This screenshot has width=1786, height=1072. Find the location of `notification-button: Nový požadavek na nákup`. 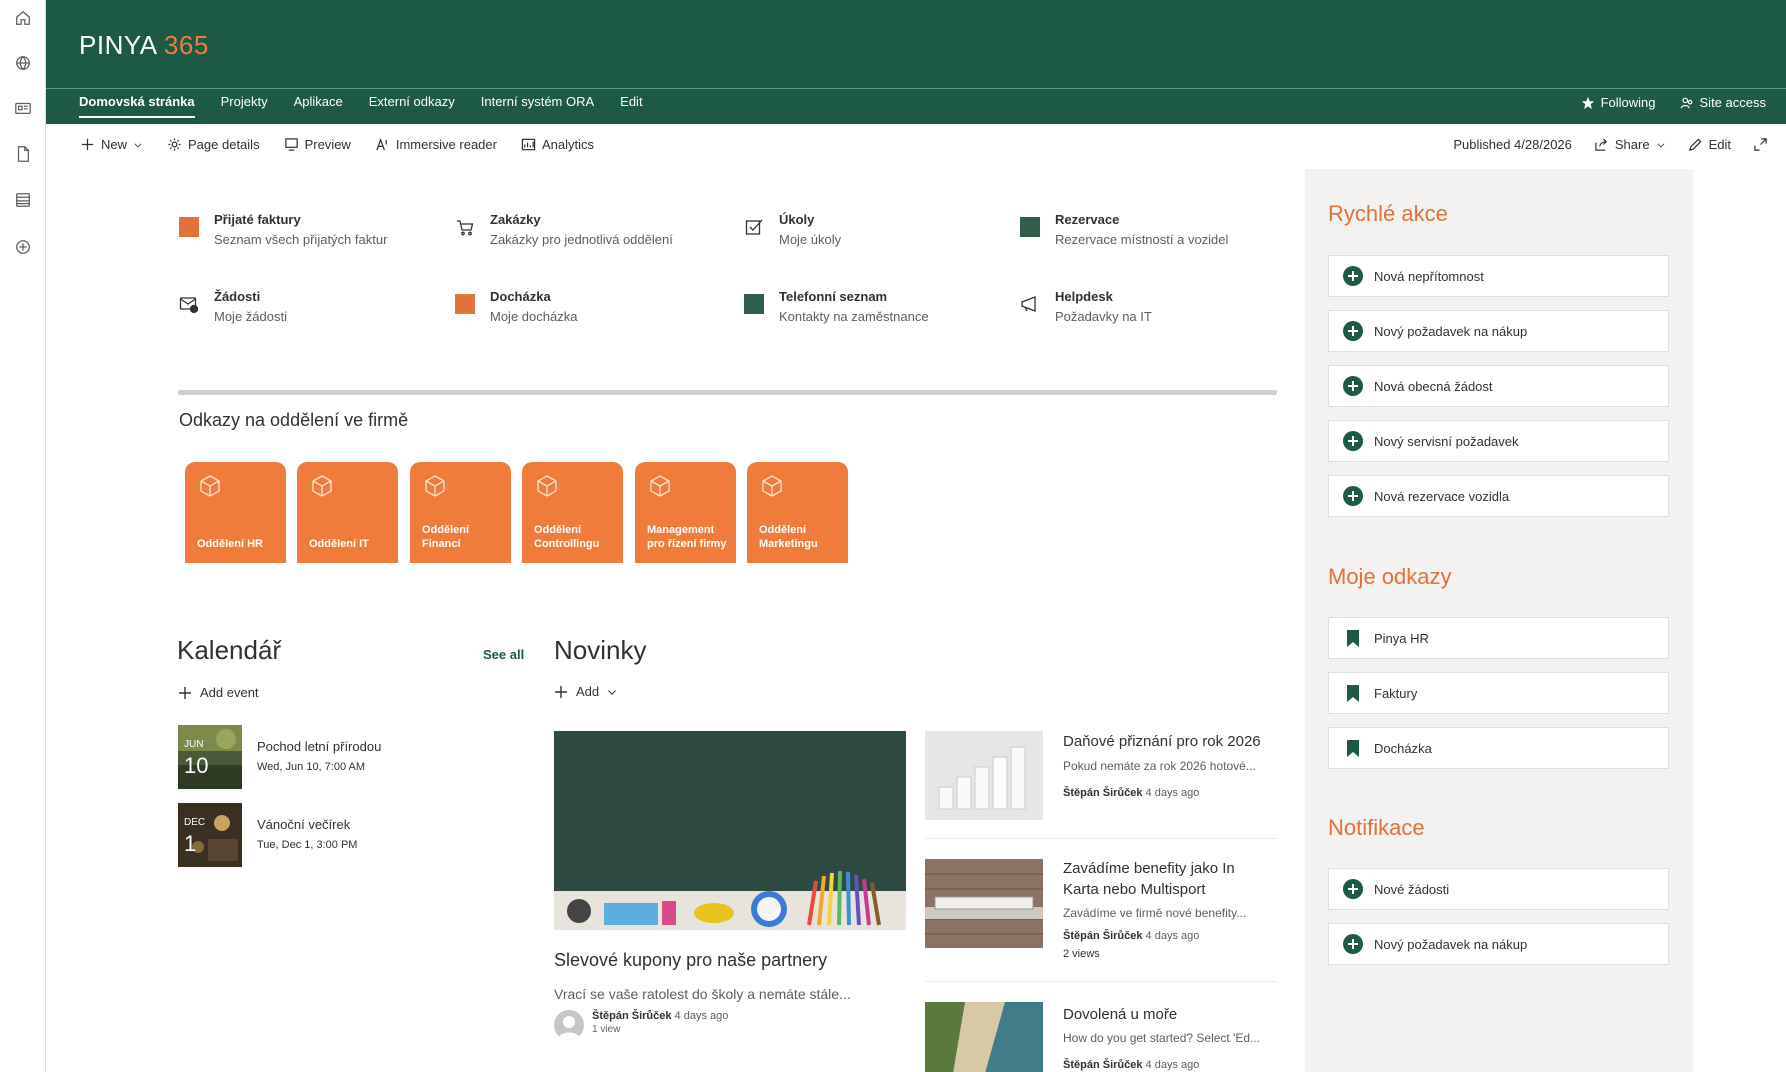

notification-button: Nový požadavek na nákup is located at coordinates (1498, 944).